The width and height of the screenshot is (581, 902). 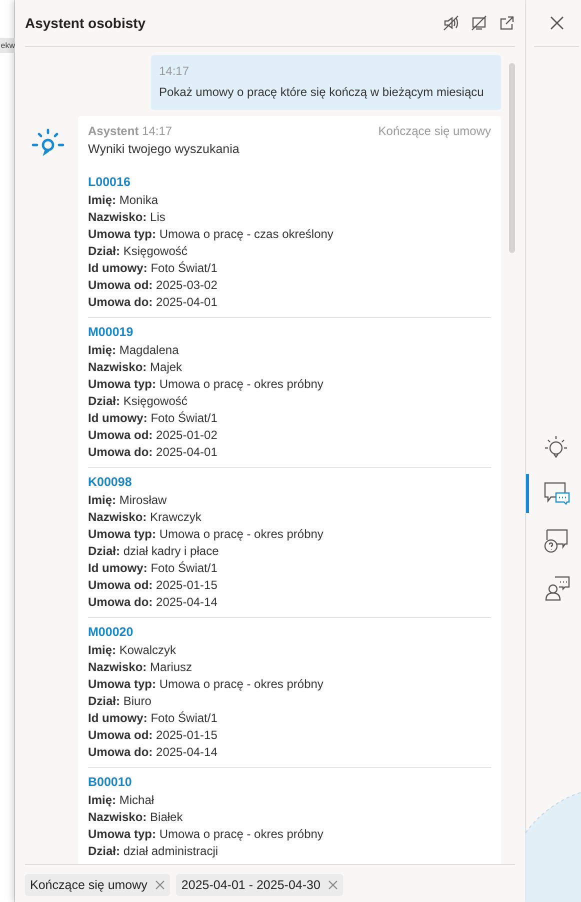 What do you see at coordinates (48, 143) in the screenshot?
I see `lightbulb-avatar-icon` at bounding box center [48, 143].